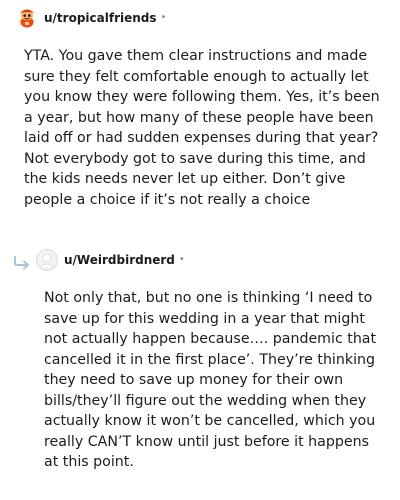 This screenshot has width=400, height=500. What do you see at coordinates (47, 260) in the screenshot?
I see `default-avatar-icon` at bounding box center [47, 260].